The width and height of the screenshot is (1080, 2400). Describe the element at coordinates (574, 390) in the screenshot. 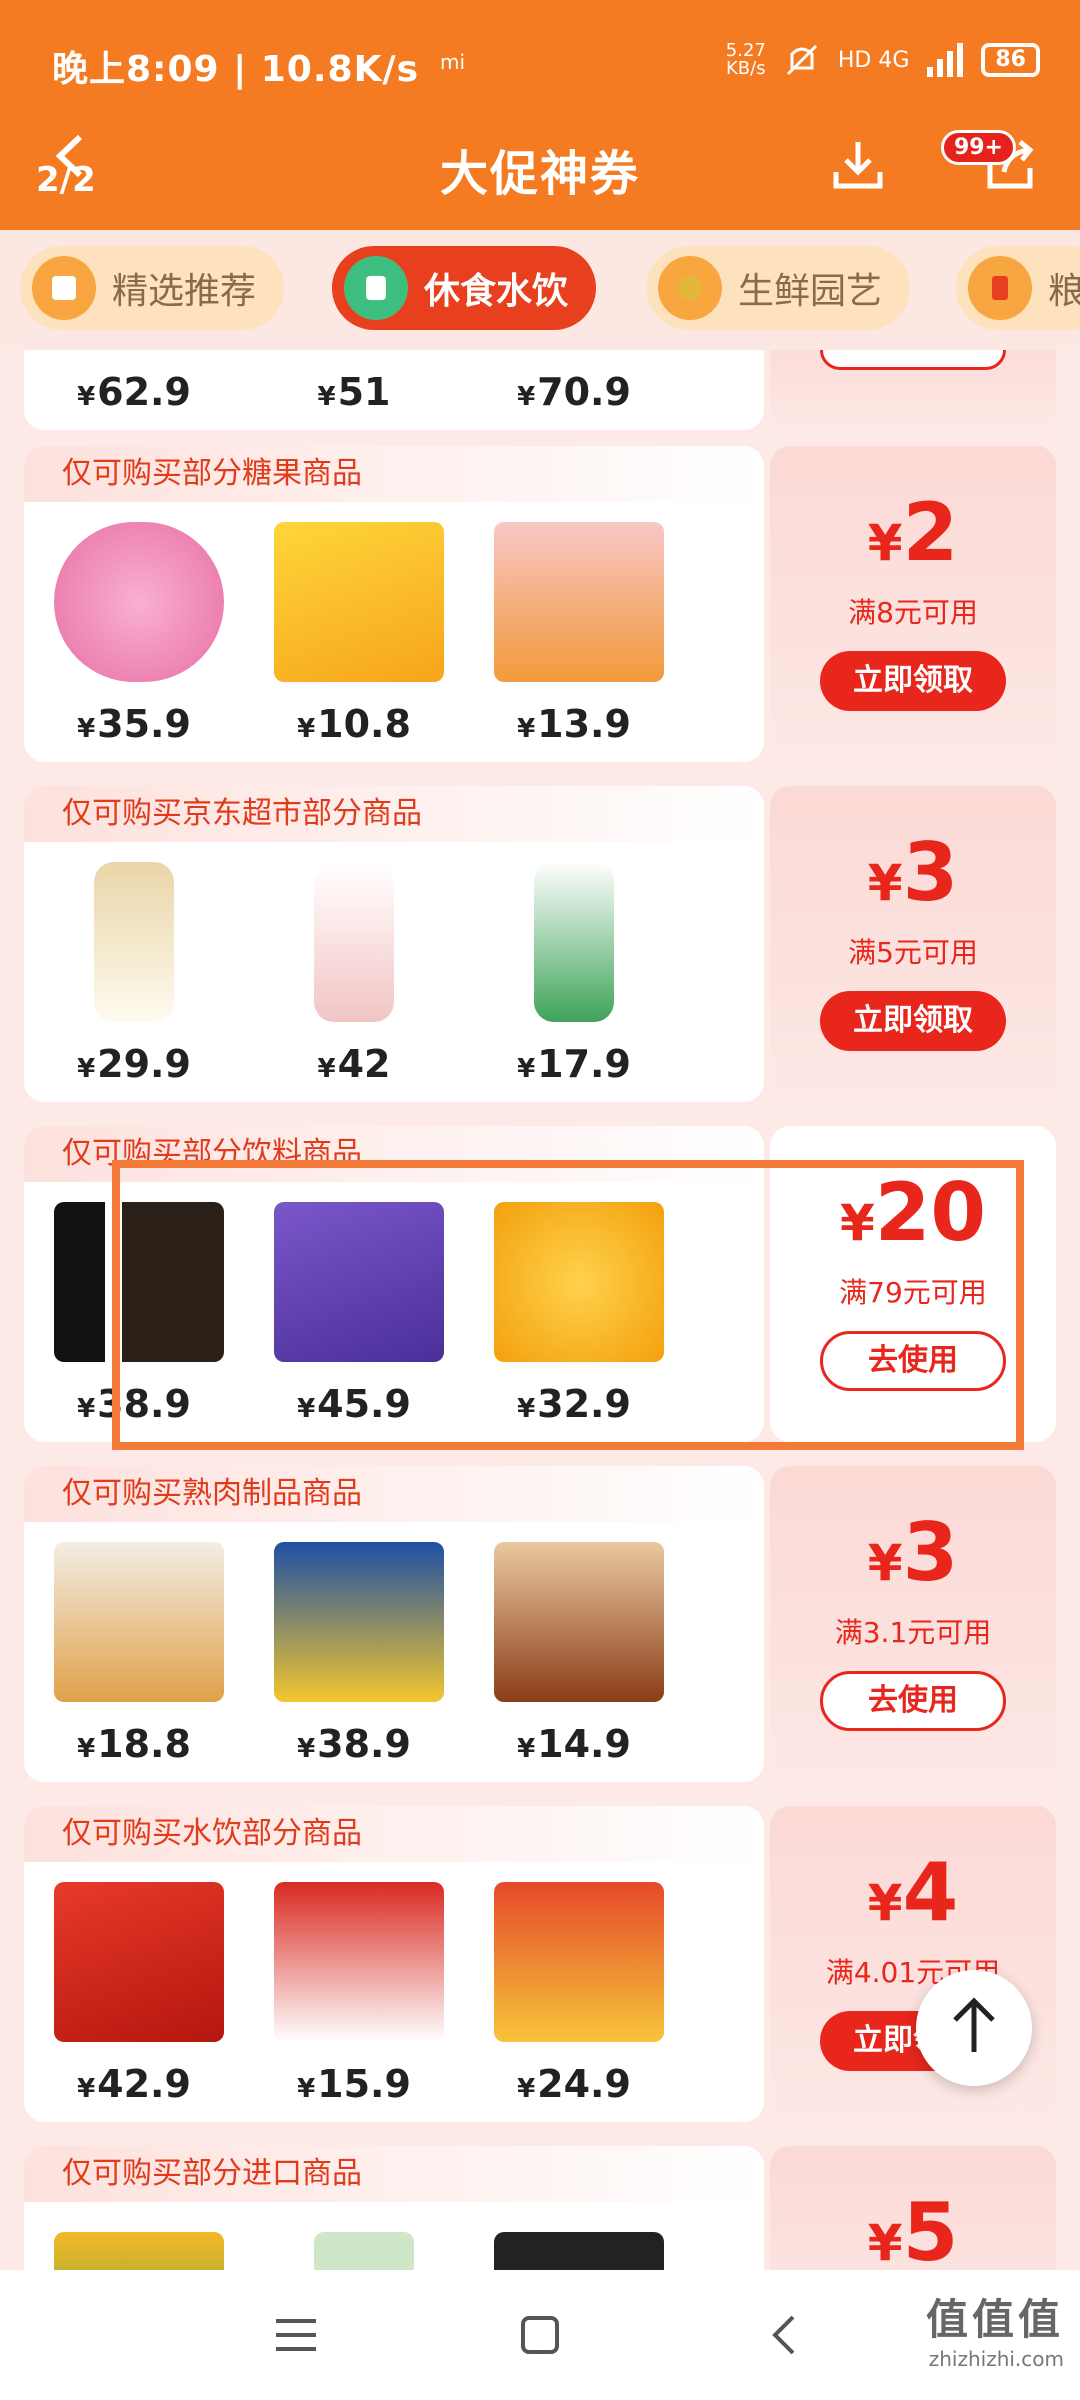

I see `product-item: ¥70.9` at that location.